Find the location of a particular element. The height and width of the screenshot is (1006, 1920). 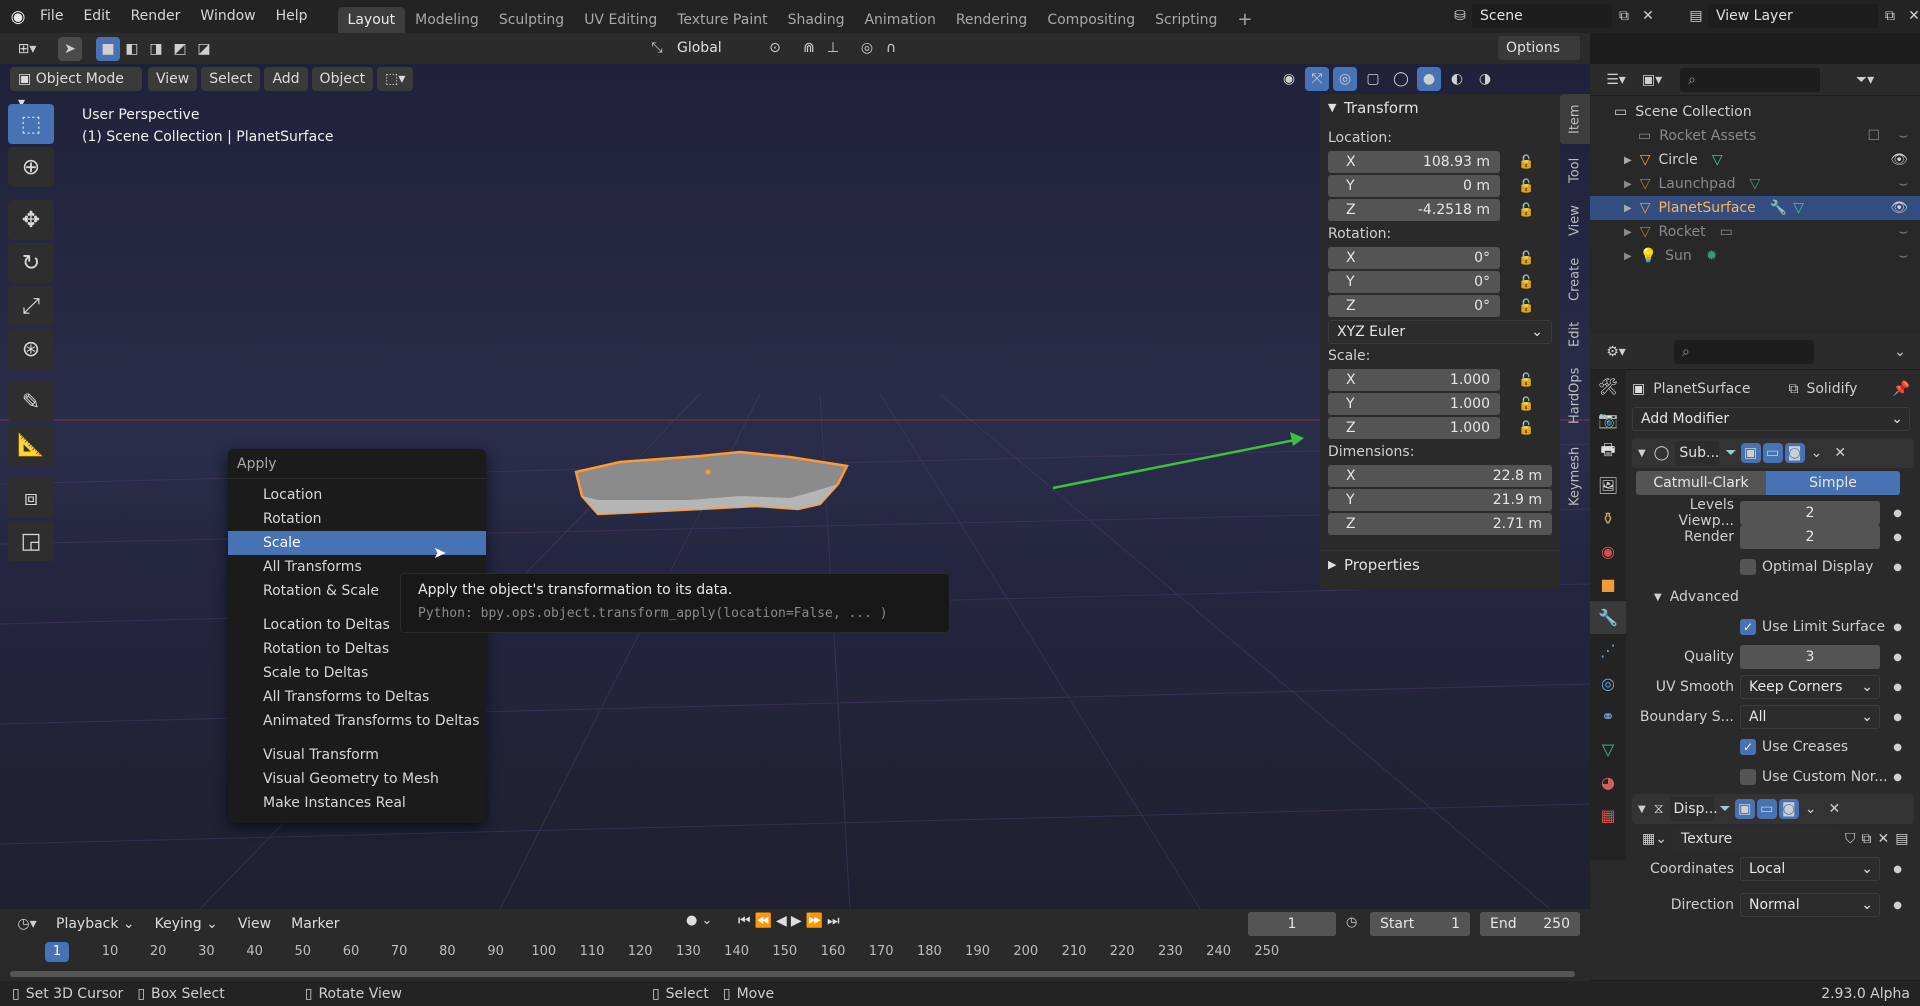

scene-collection-row: ▭ Scene Collection is located at coordinates (1755, 112).